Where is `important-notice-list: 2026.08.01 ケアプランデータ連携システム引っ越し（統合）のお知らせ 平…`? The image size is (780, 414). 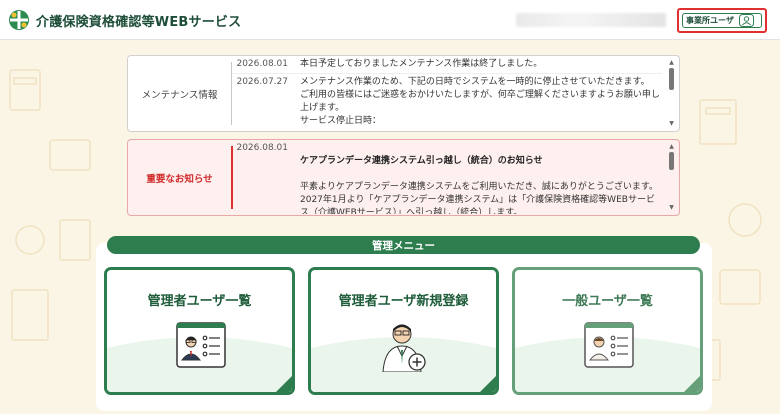
important-notice-list: 2026.08.01 ケアプランデータ連携システム引っ越し（統合）のお知らせ 平… is located at coordinates (447, 178).